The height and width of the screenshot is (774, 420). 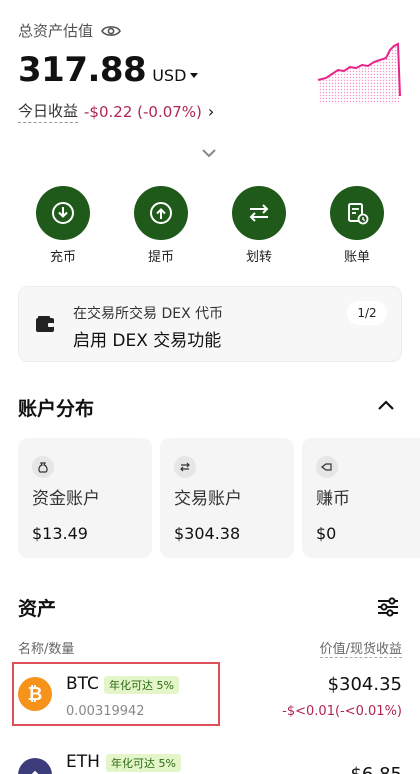 I want to click on account-card-trading: 交易账户 $304.38, so click(x=227, y=498).